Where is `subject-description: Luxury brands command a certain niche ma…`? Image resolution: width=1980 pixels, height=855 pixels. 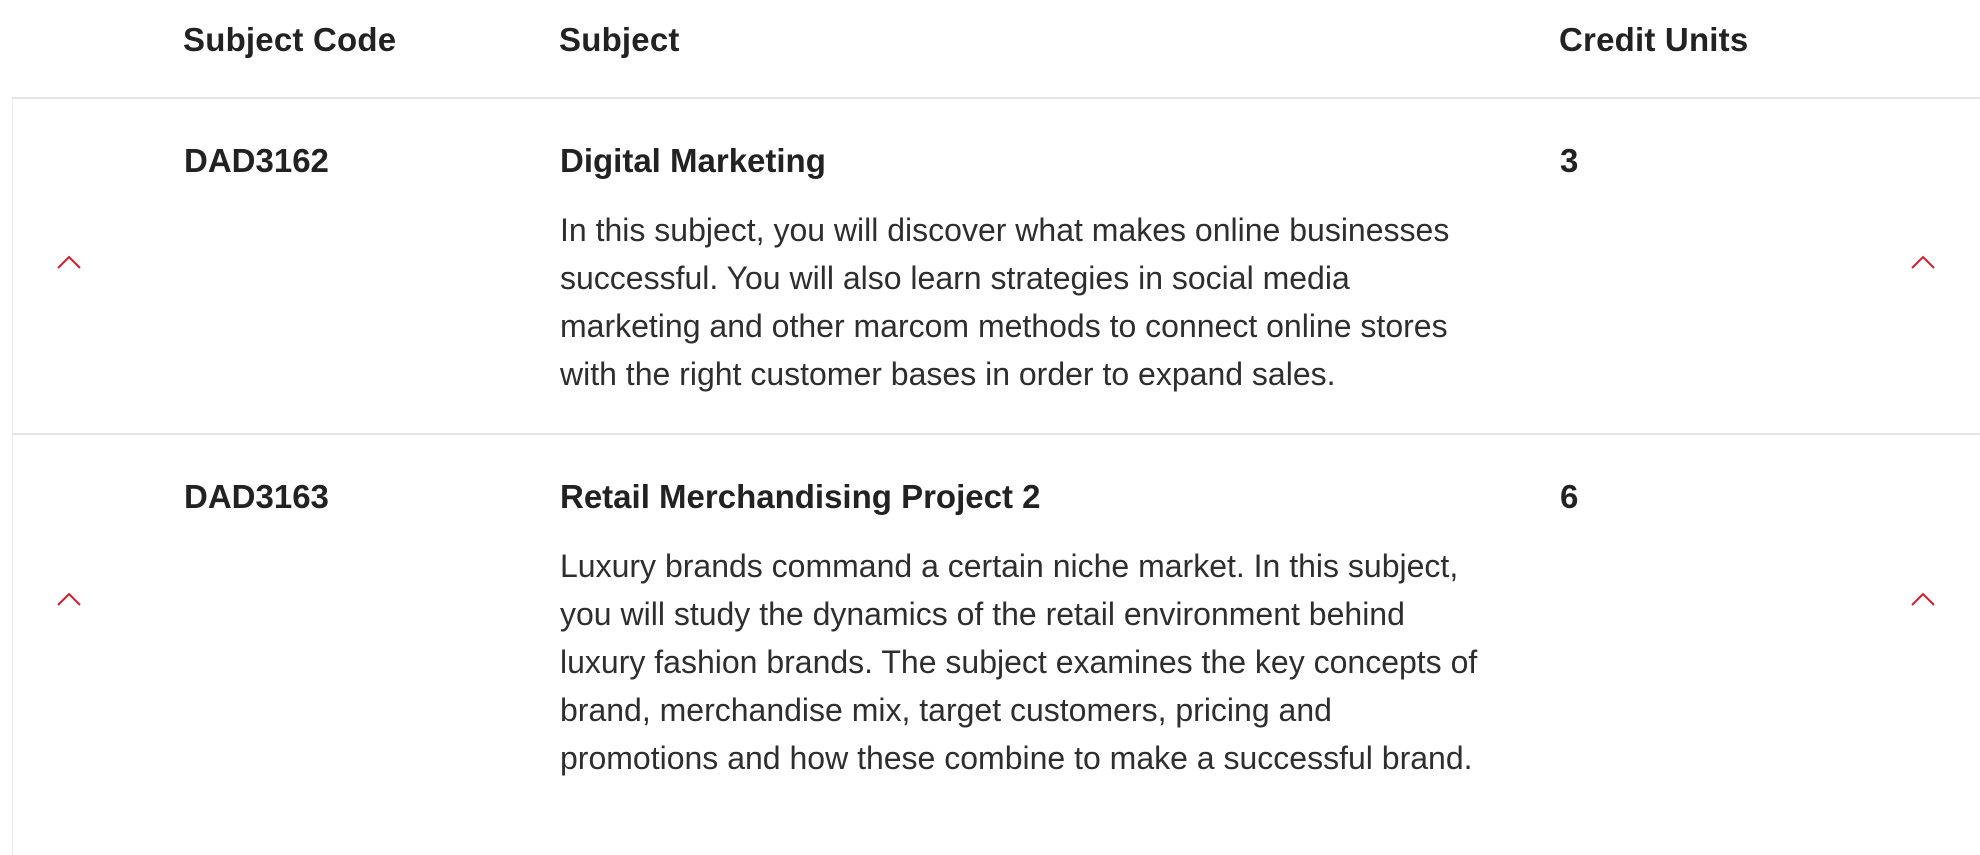
subject-description: Luxury brands command a certain niche ma… is located at coordinates (1019, 662).